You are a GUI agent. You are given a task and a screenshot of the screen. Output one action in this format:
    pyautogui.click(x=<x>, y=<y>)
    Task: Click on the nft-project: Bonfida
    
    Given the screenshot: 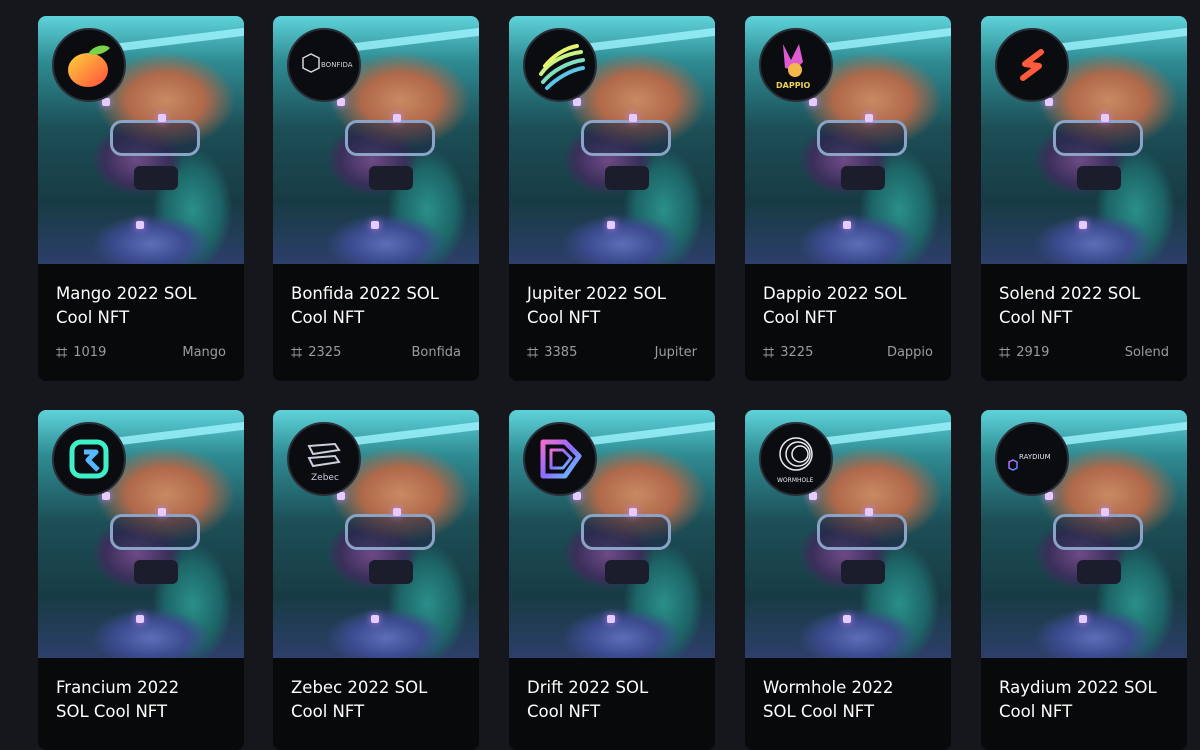 What is the action you would take?
    pyautogui.click(x=436, y=352)
    